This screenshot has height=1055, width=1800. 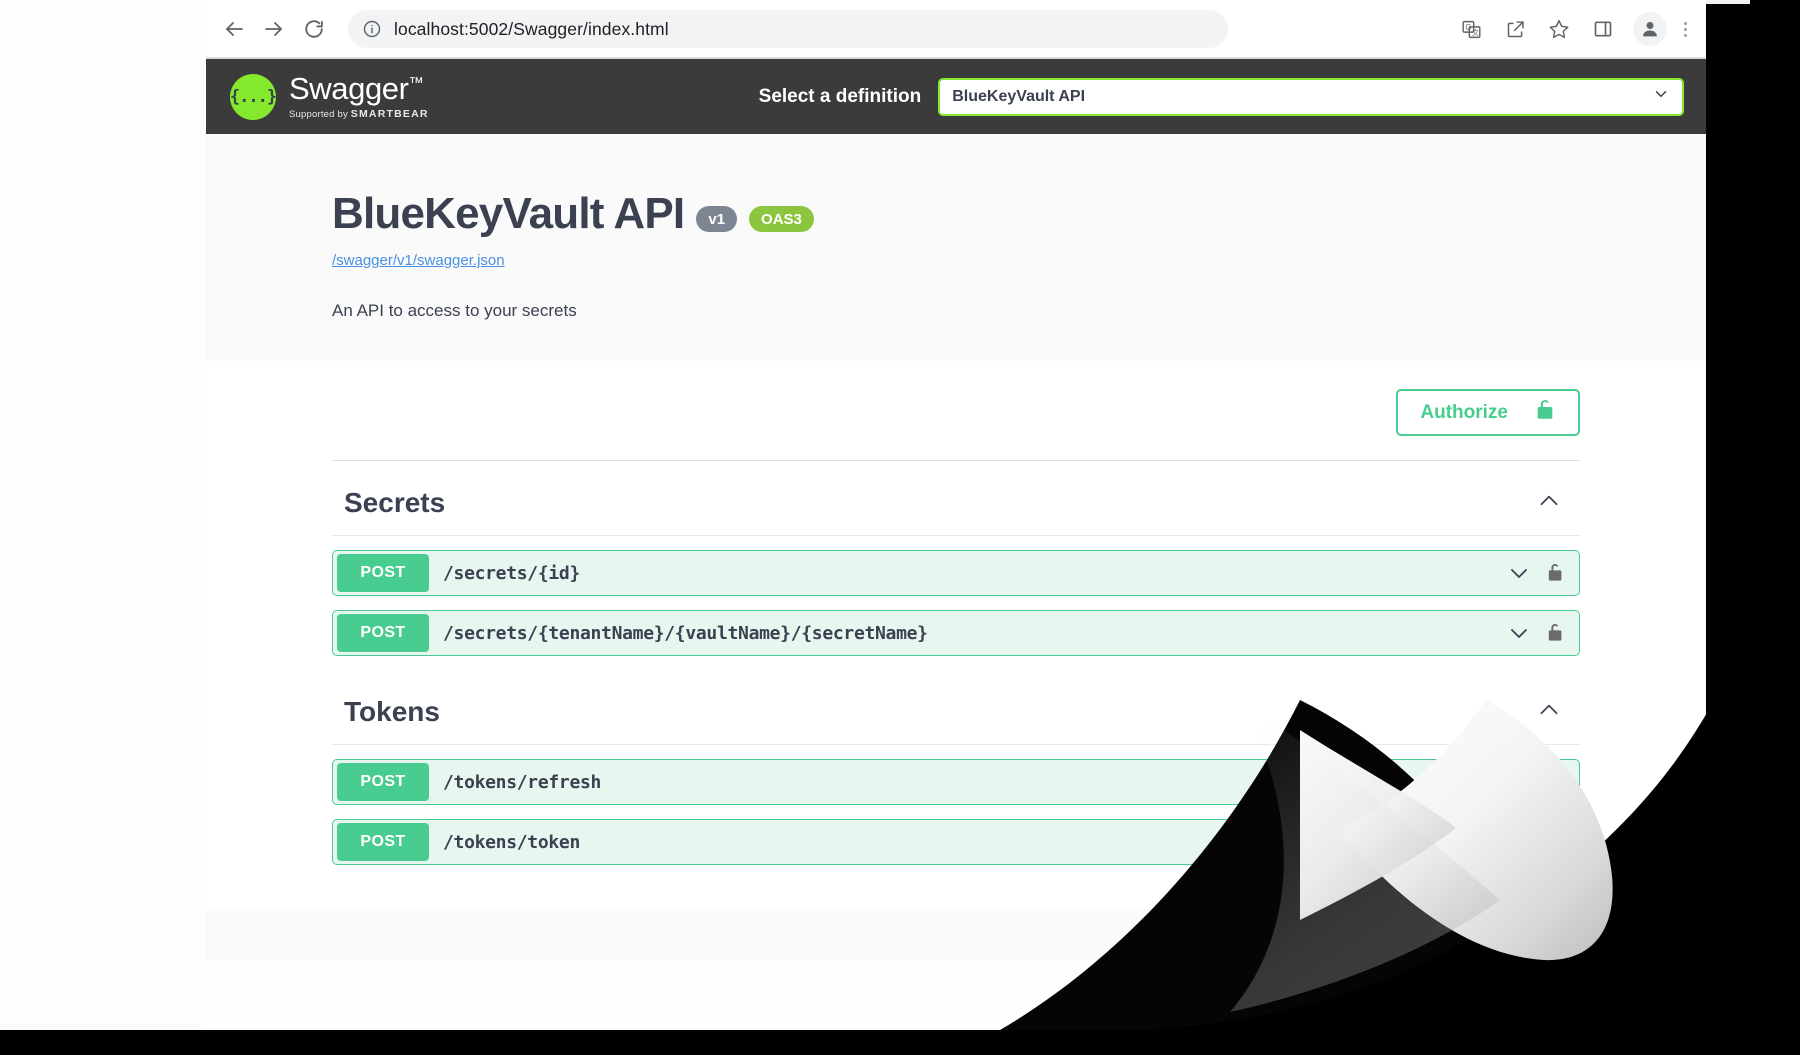 I want to click on operation-list-tokens: POST /tokens/refresh POST /tokens/token, so click(x=956, y=805).